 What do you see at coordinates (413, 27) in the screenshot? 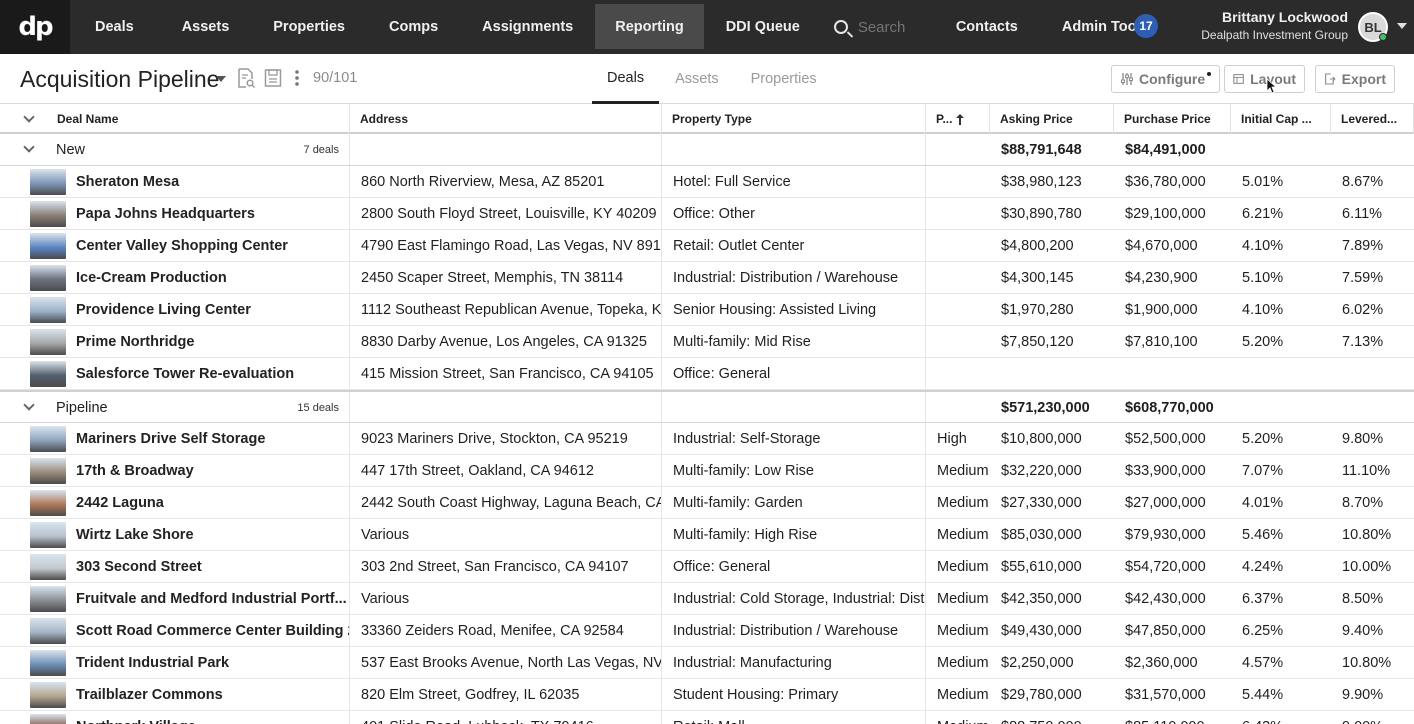
I see `nav-comps: Comps` at bounding box center [413, 27].